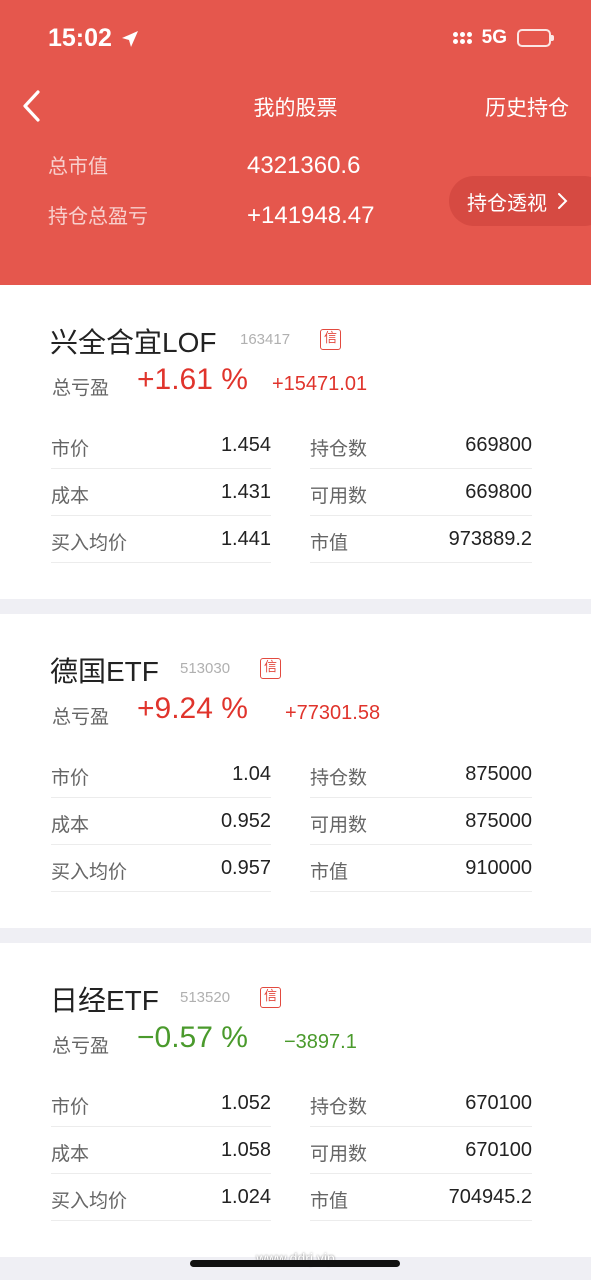 The image size is (591, 1280). Describe the element at coordinates (129, 38) in the screenshot. I see `location-arrow-icon` at that location.